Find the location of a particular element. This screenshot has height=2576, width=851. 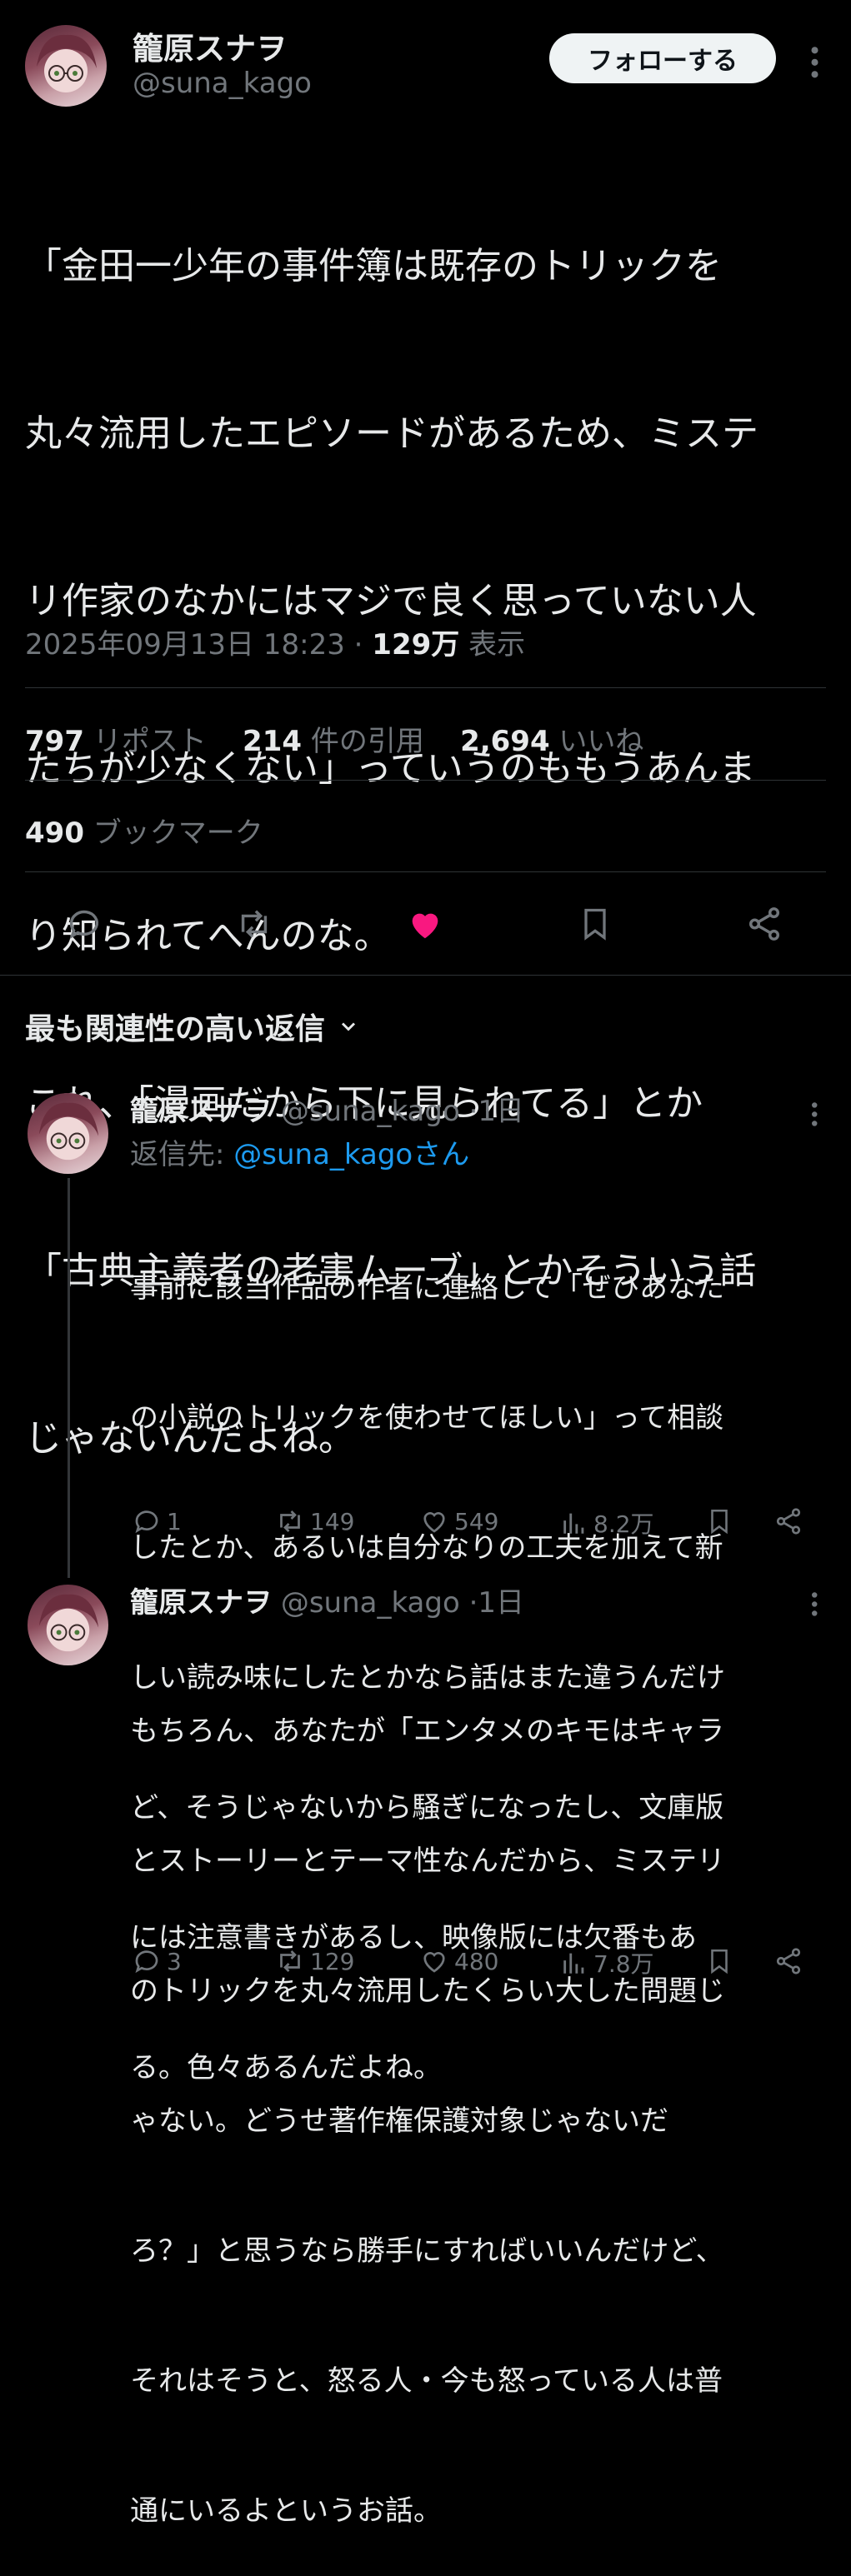

reply-text-line: 事前に該当作品の作者に連絡して「ぜひあなた is located at coordinates (427, 1288).